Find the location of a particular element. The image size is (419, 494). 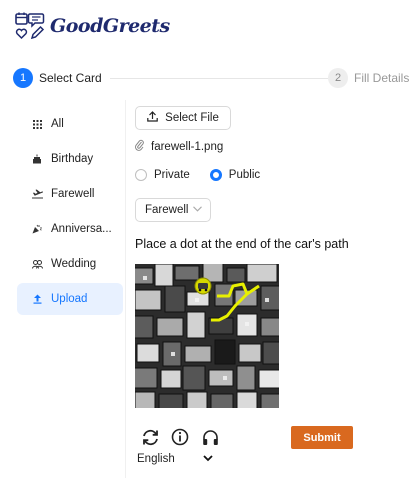

logo: GoodGreets is located at coordinates (92, 26).